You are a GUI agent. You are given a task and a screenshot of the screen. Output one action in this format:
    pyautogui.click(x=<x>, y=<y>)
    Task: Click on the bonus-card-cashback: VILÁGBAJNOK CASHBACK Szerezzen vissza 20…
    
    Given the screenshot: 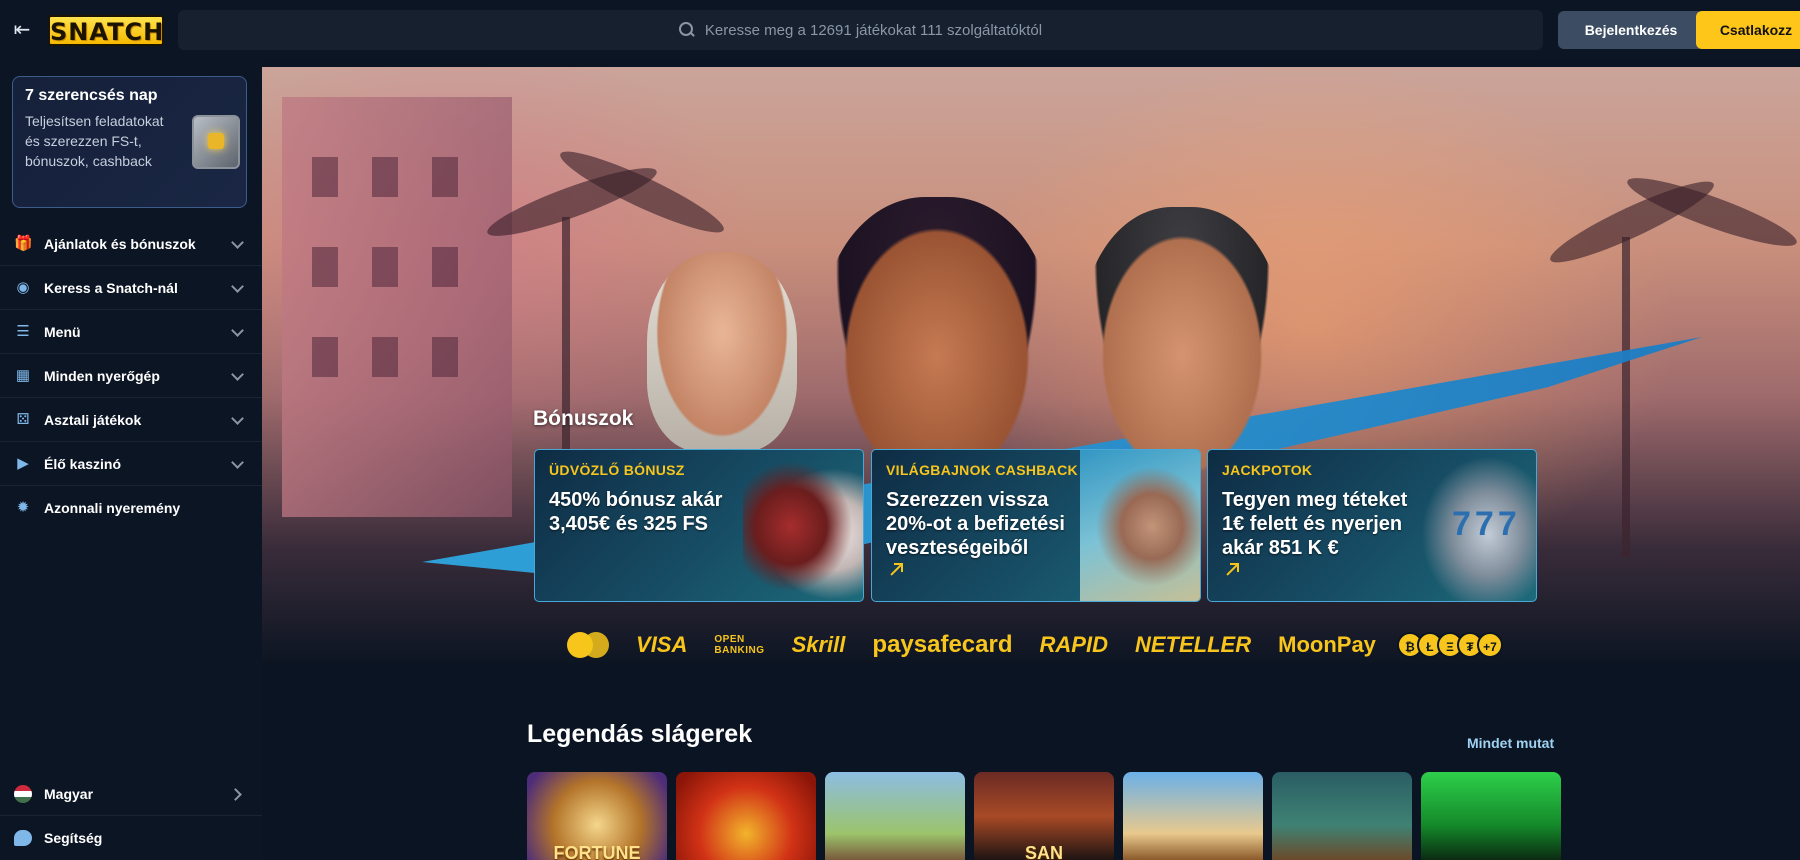 What is the action you would take?
    pyautogui.click(x=1036, y=525)
    